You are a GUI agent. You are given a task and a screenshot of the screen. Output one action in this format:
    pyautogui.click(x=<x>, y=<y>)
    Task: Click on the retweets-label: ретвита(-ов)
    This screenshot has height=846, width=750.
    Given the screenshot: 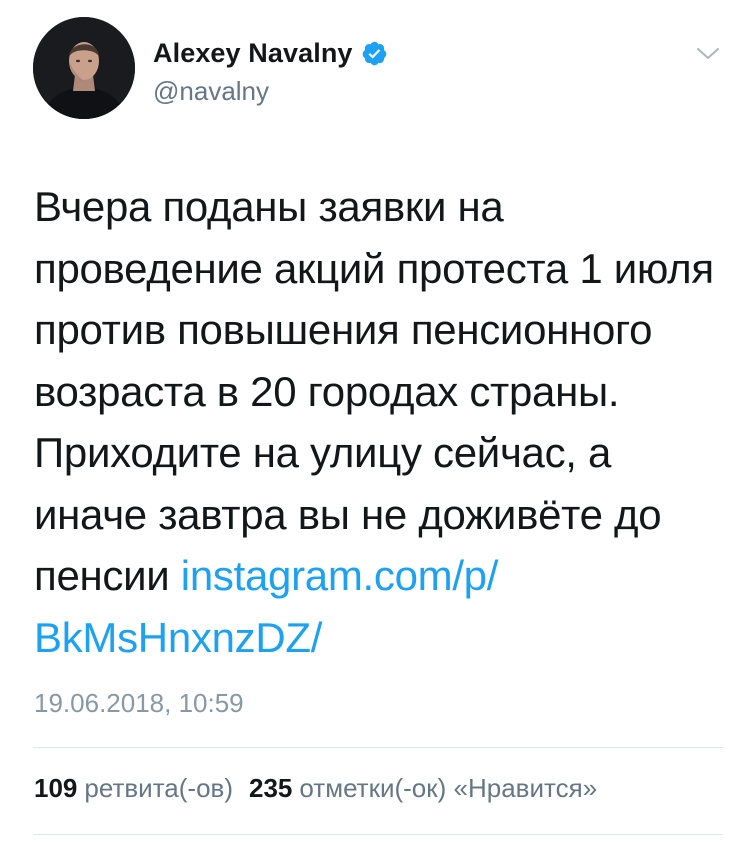 What is the action you would take?
    pyautogui.click(x=159, y=788)
    